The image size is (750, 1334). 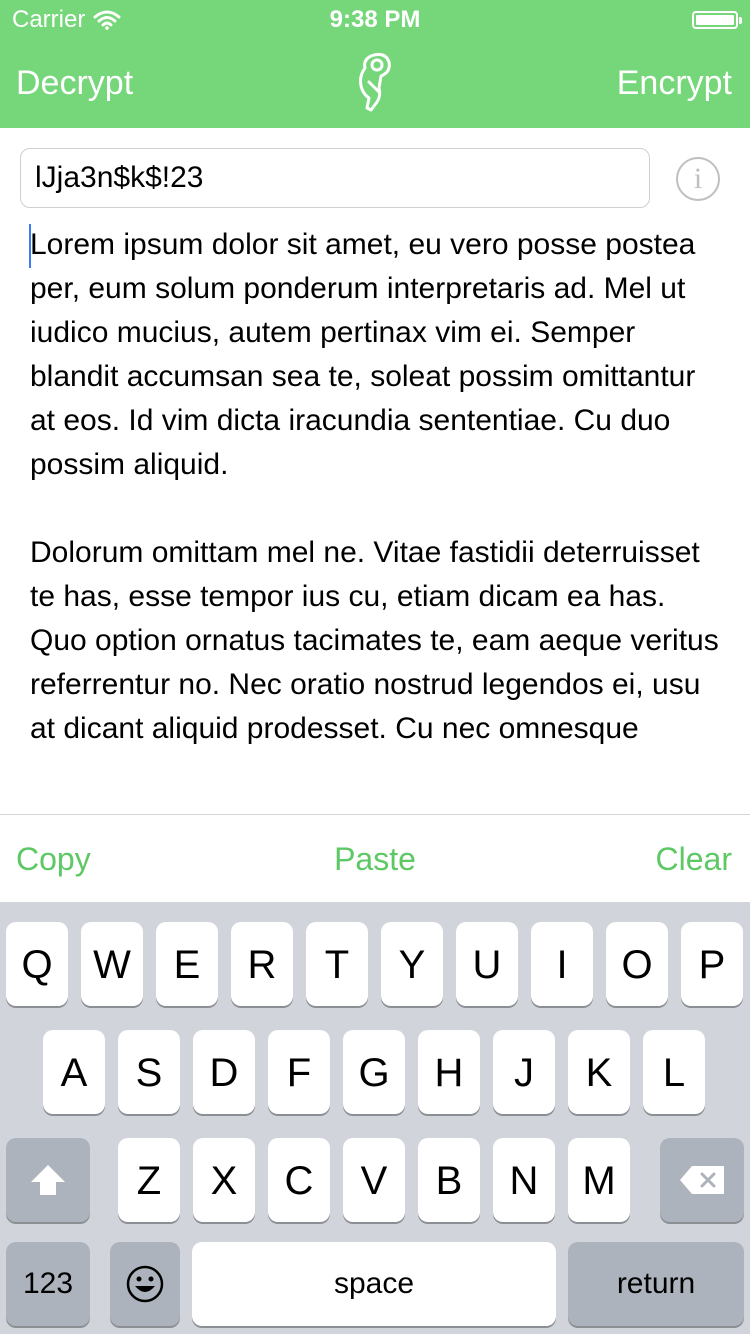 I want to click on backspace-key, so click(x=702, y=1180).